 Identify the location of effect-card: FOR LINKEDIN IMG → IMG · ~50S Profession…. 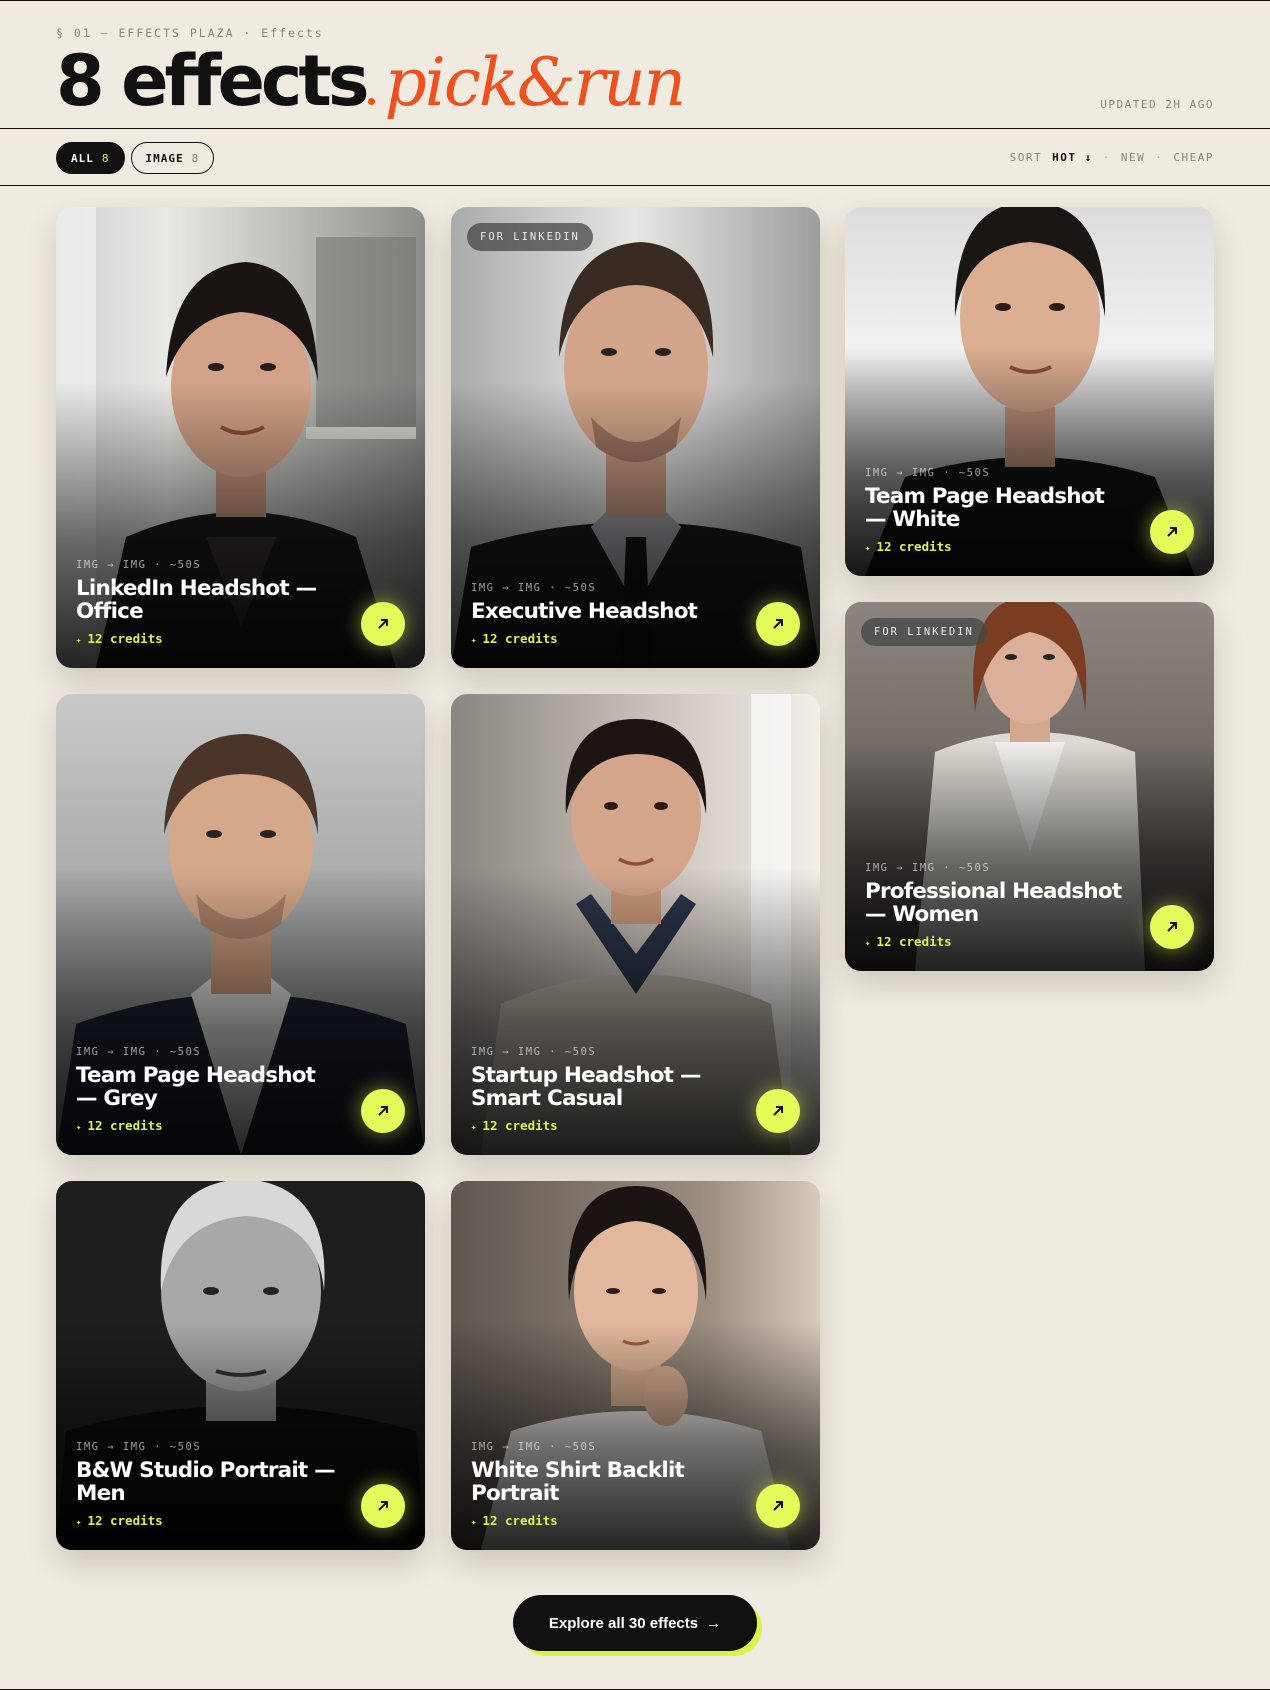
(1029, 786).